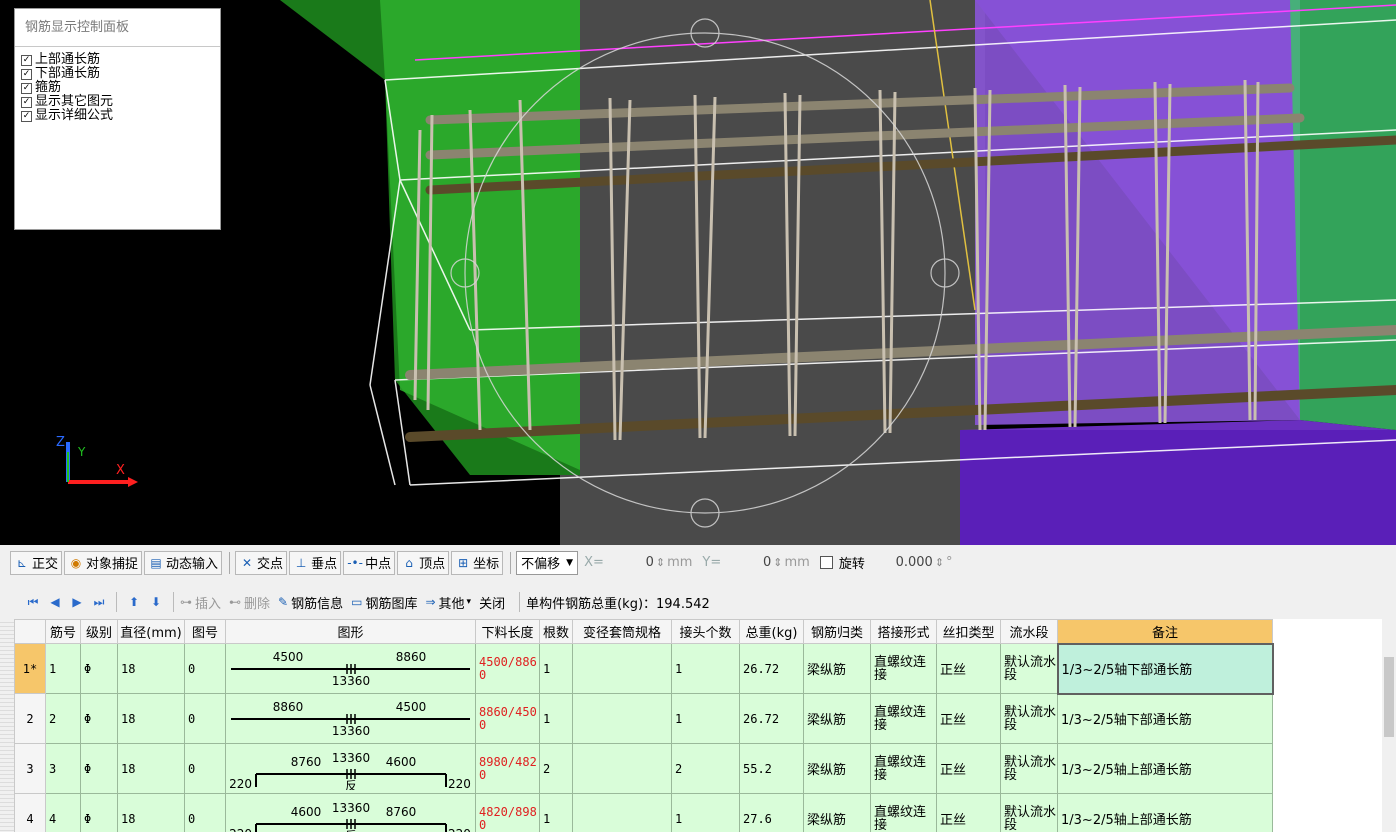 The height and width of the screenshot is (832, 1396). I want to click on previous-record-icon: ◀, so click(55, 602).